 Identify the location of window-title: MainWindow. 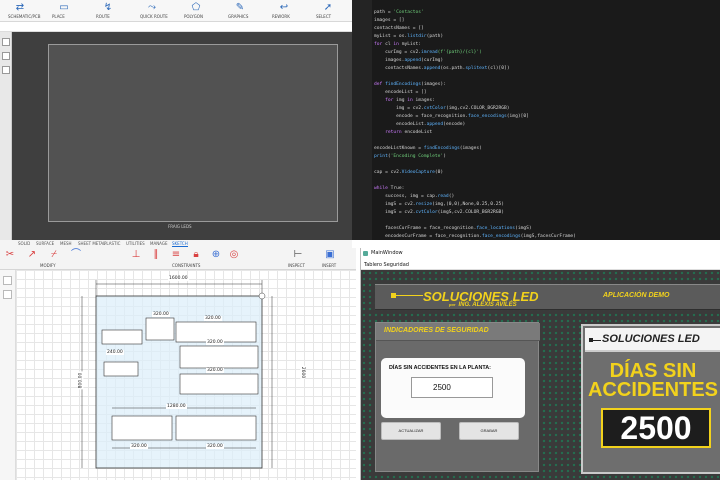
(387, 253).